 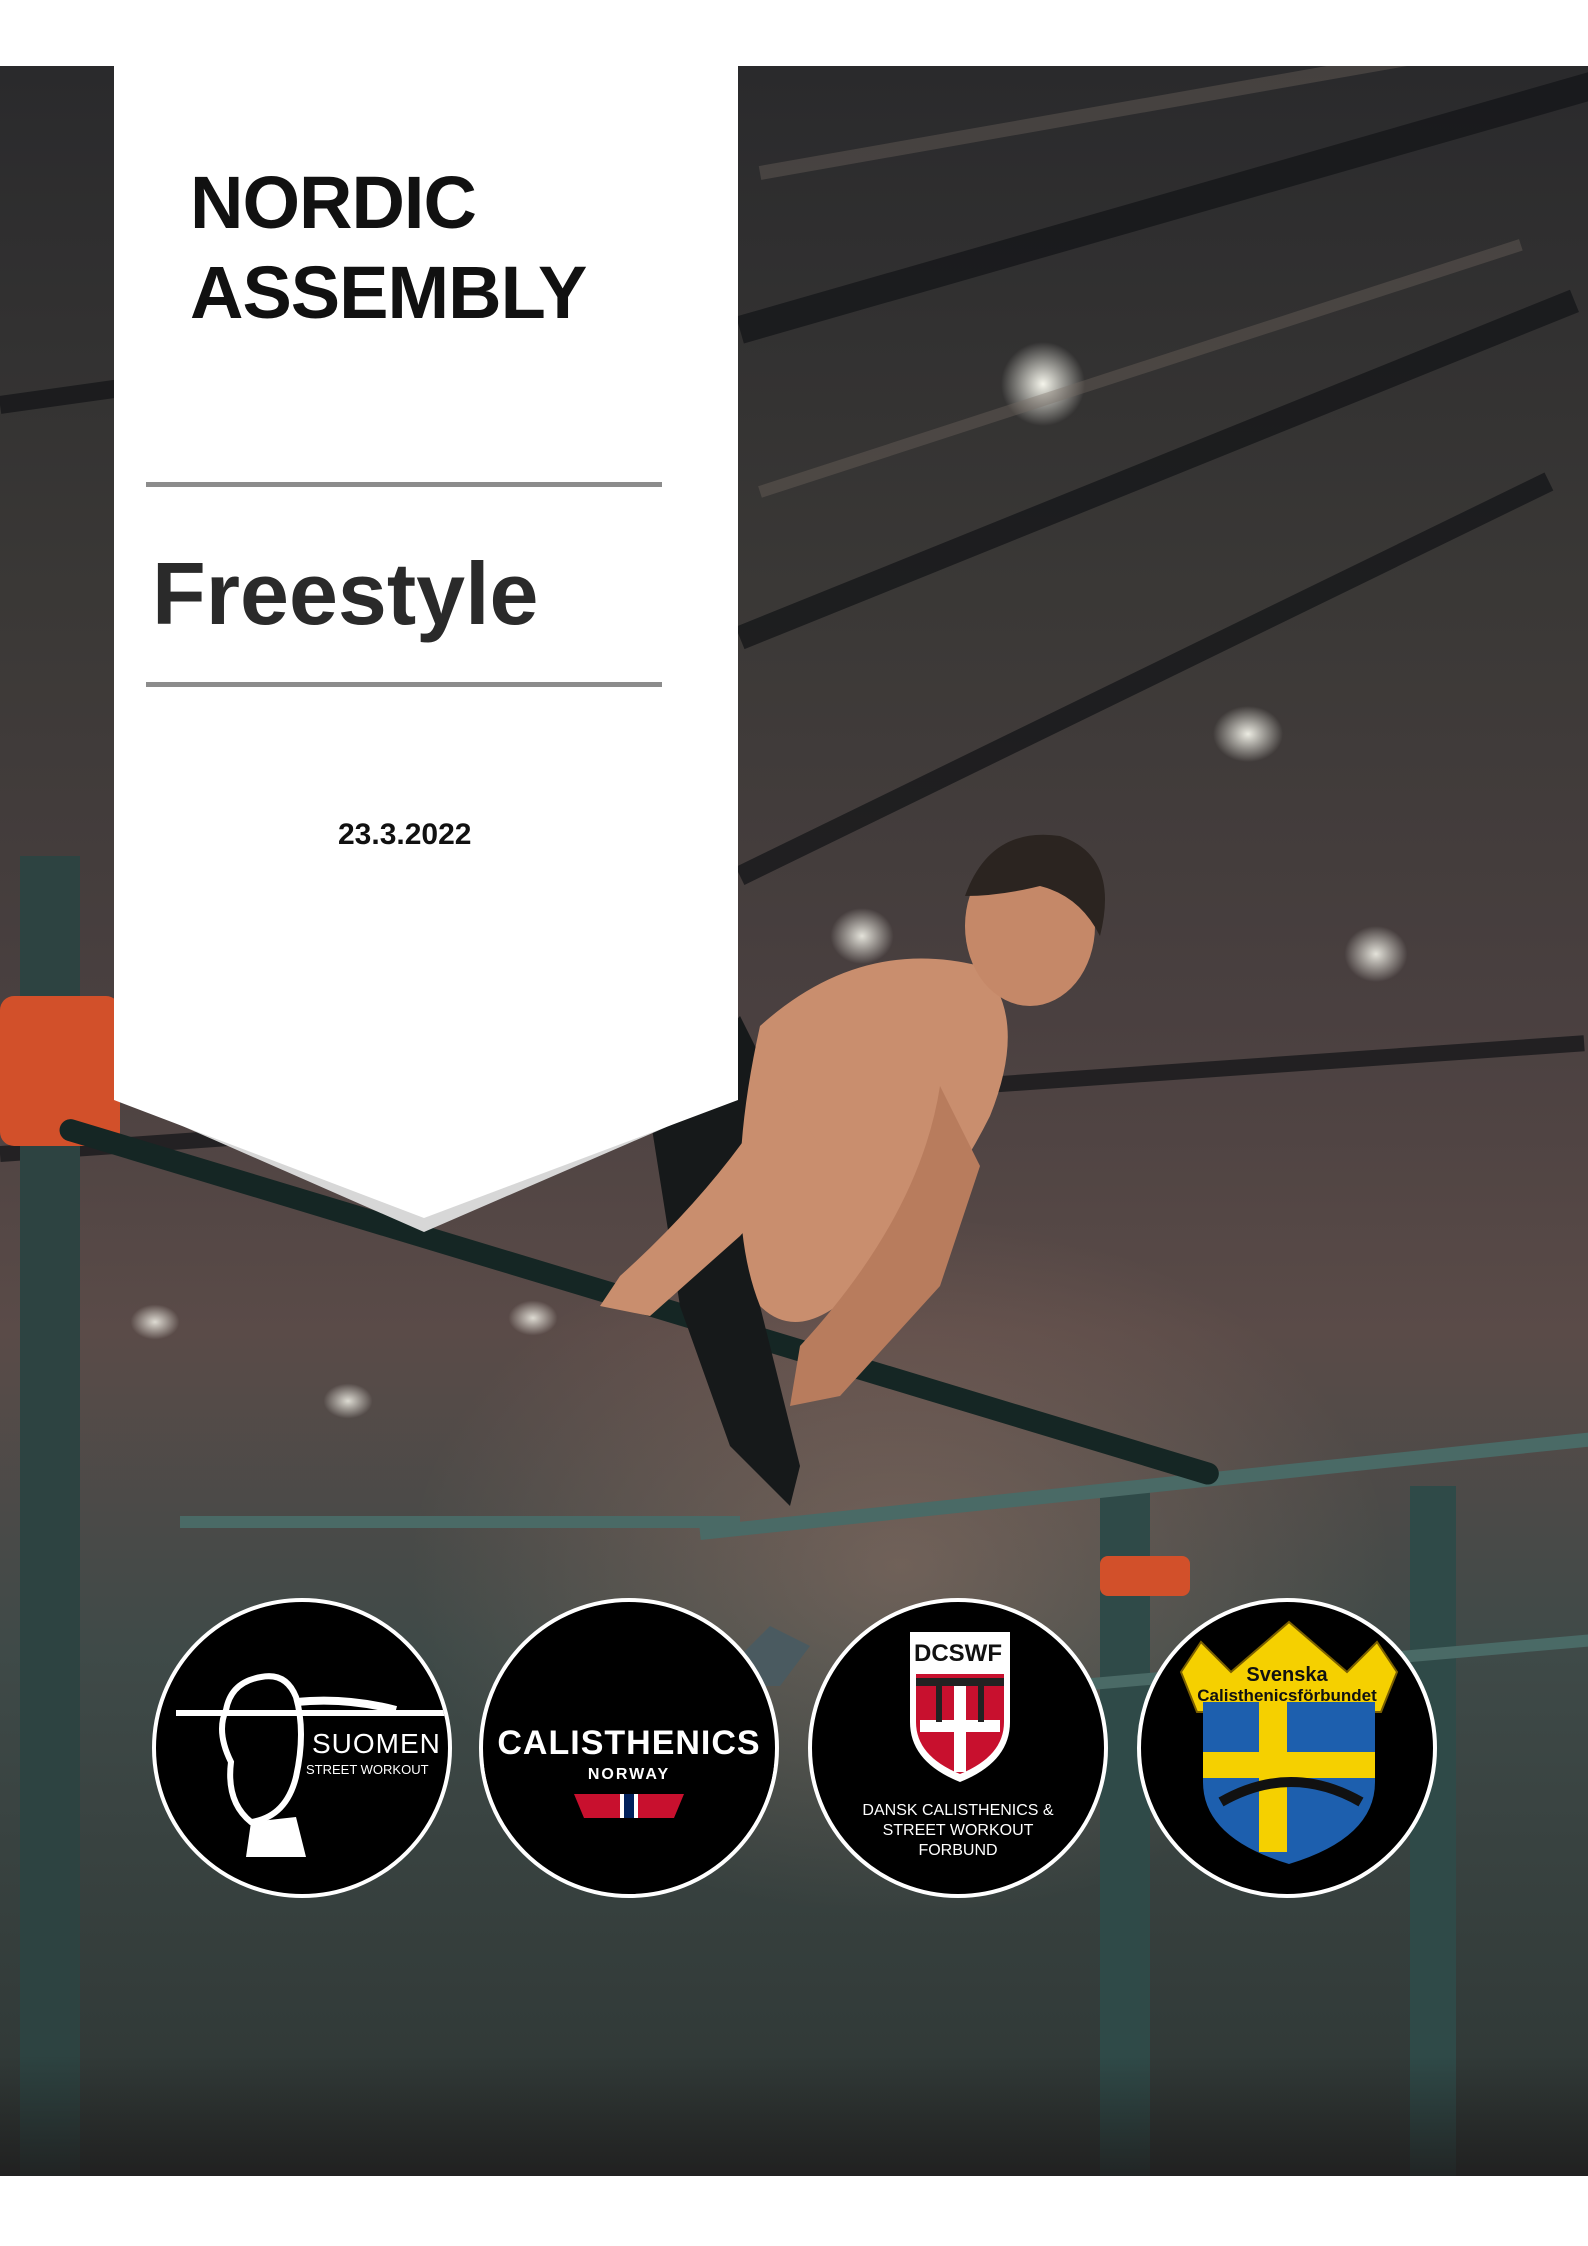 What do you see at coordinates (958, 1850) in the screenshot?
I see `logo-3-line4: FORBUND` at bounding box center [958, 1850].